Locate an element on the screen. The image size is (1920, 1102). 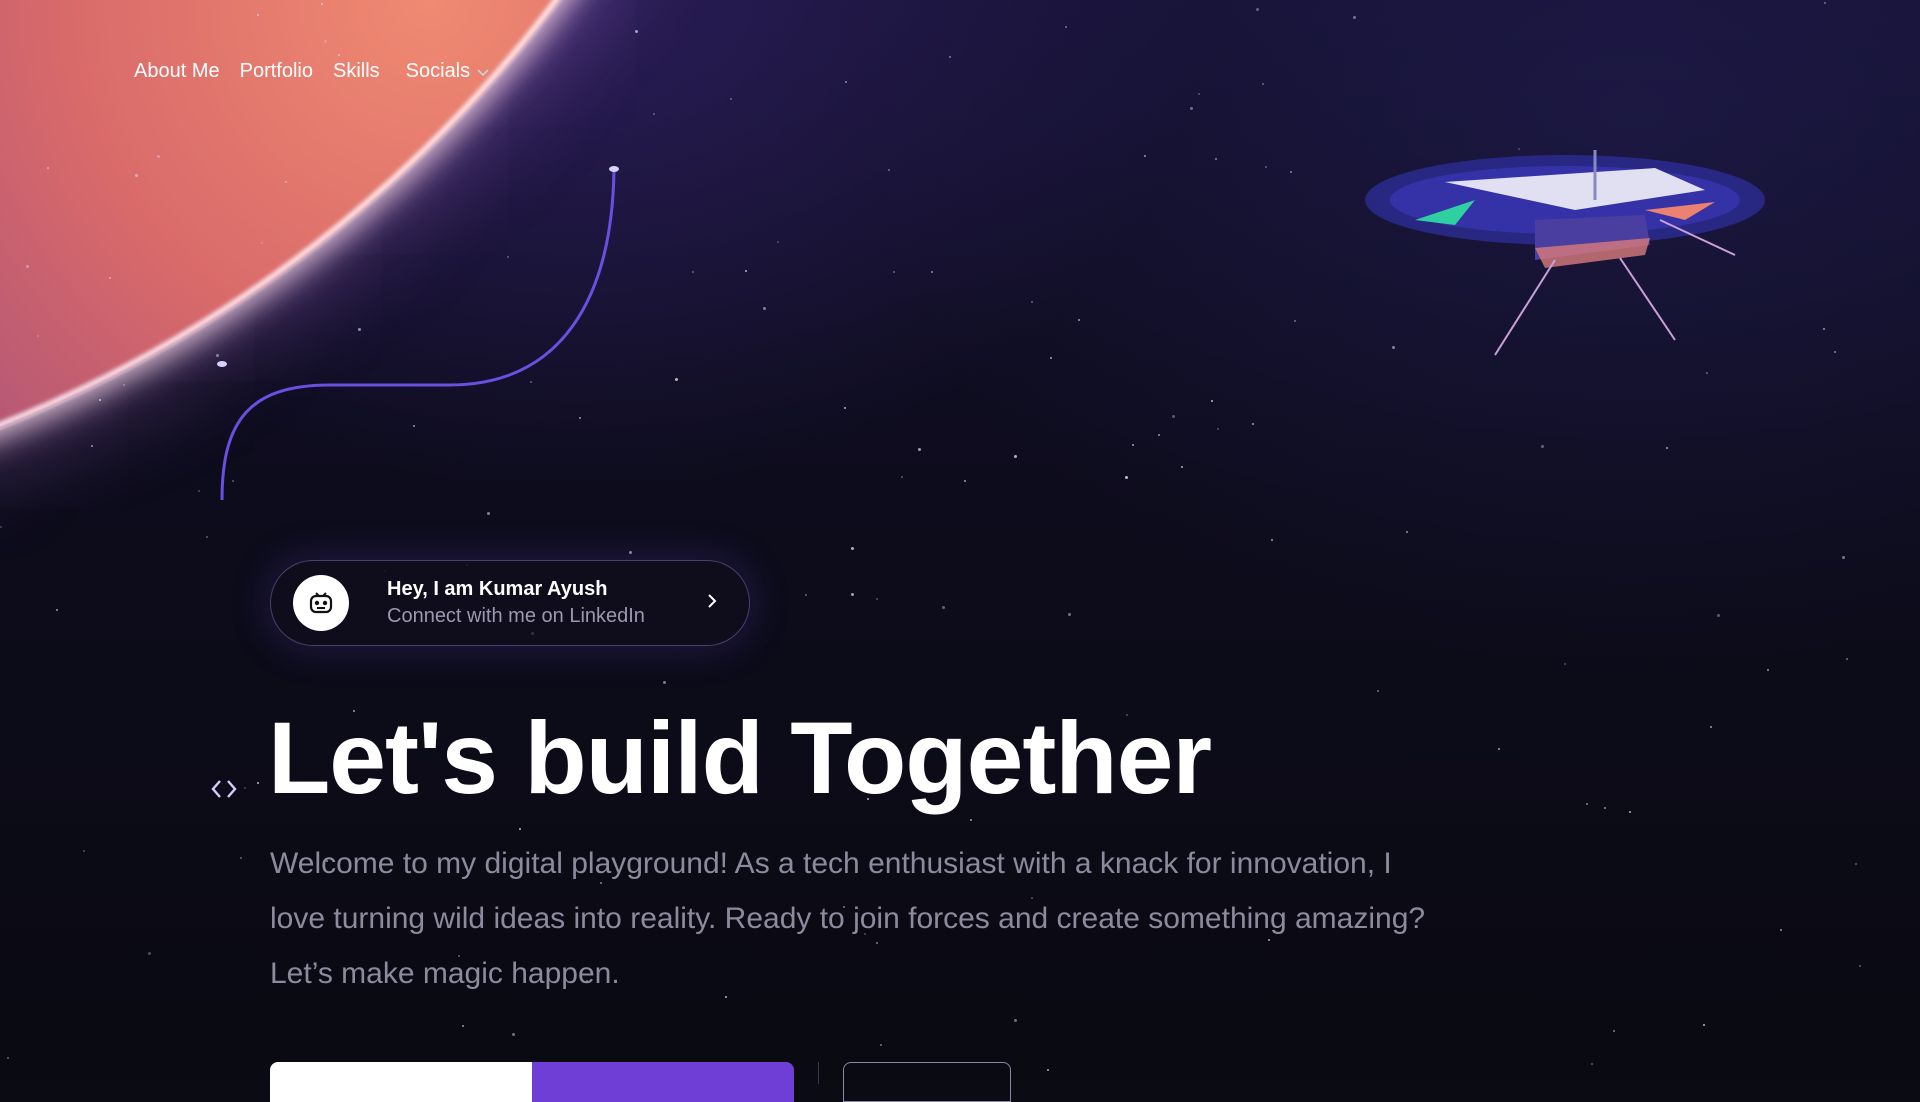
nav-portfolio: Portfolio is located at coordinates (276, 71).